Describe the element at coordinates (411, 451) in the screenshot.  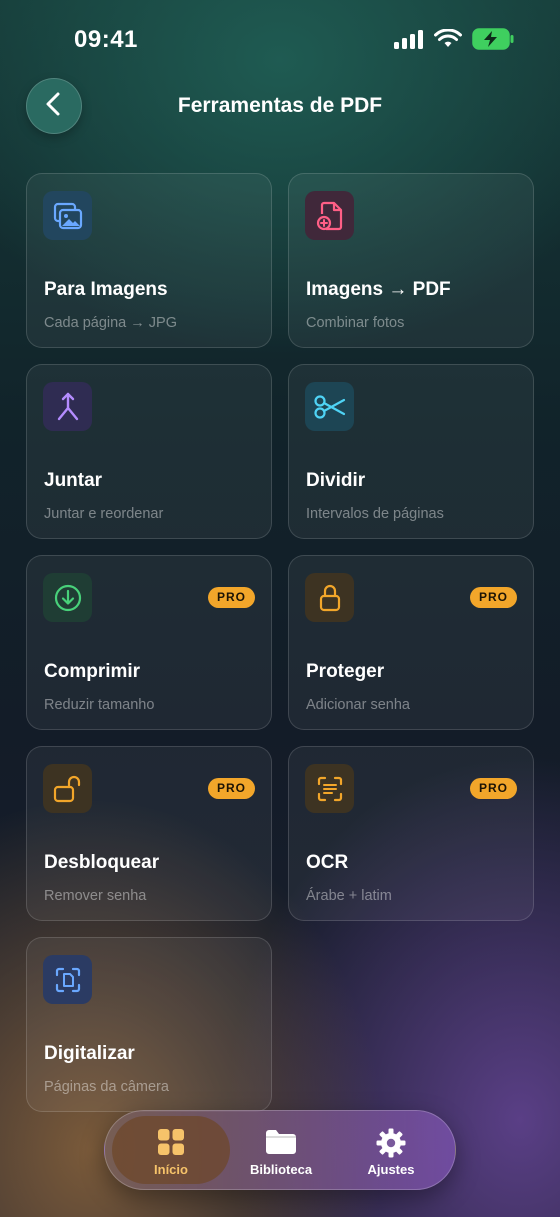
I see `tool-card-dividir: Dividir Intervalos de páginas` at that location.